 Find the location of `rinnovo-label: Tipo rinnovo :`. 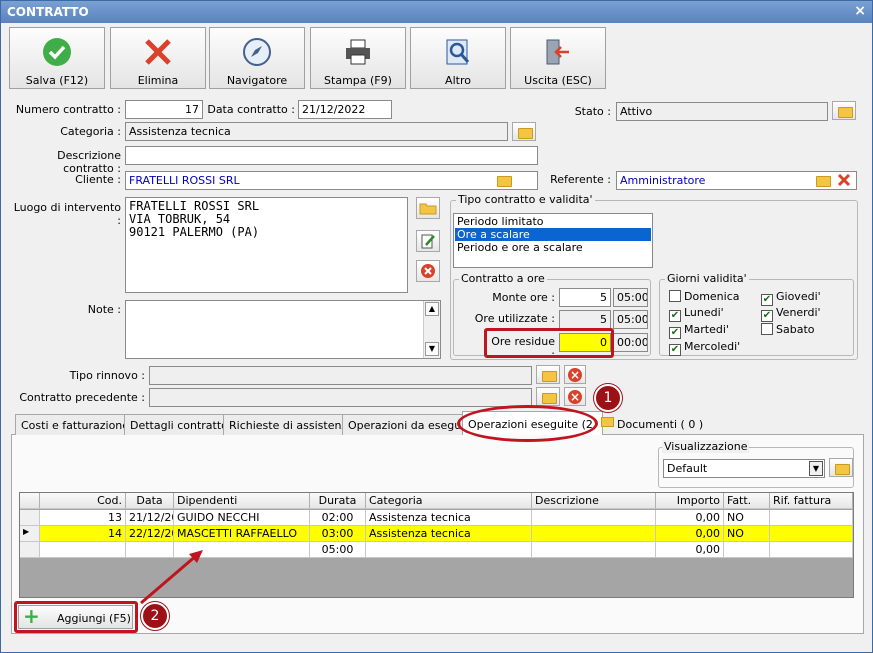

rinnovo-label: Tipo rinnovo : is located at coordinates (107, 375).